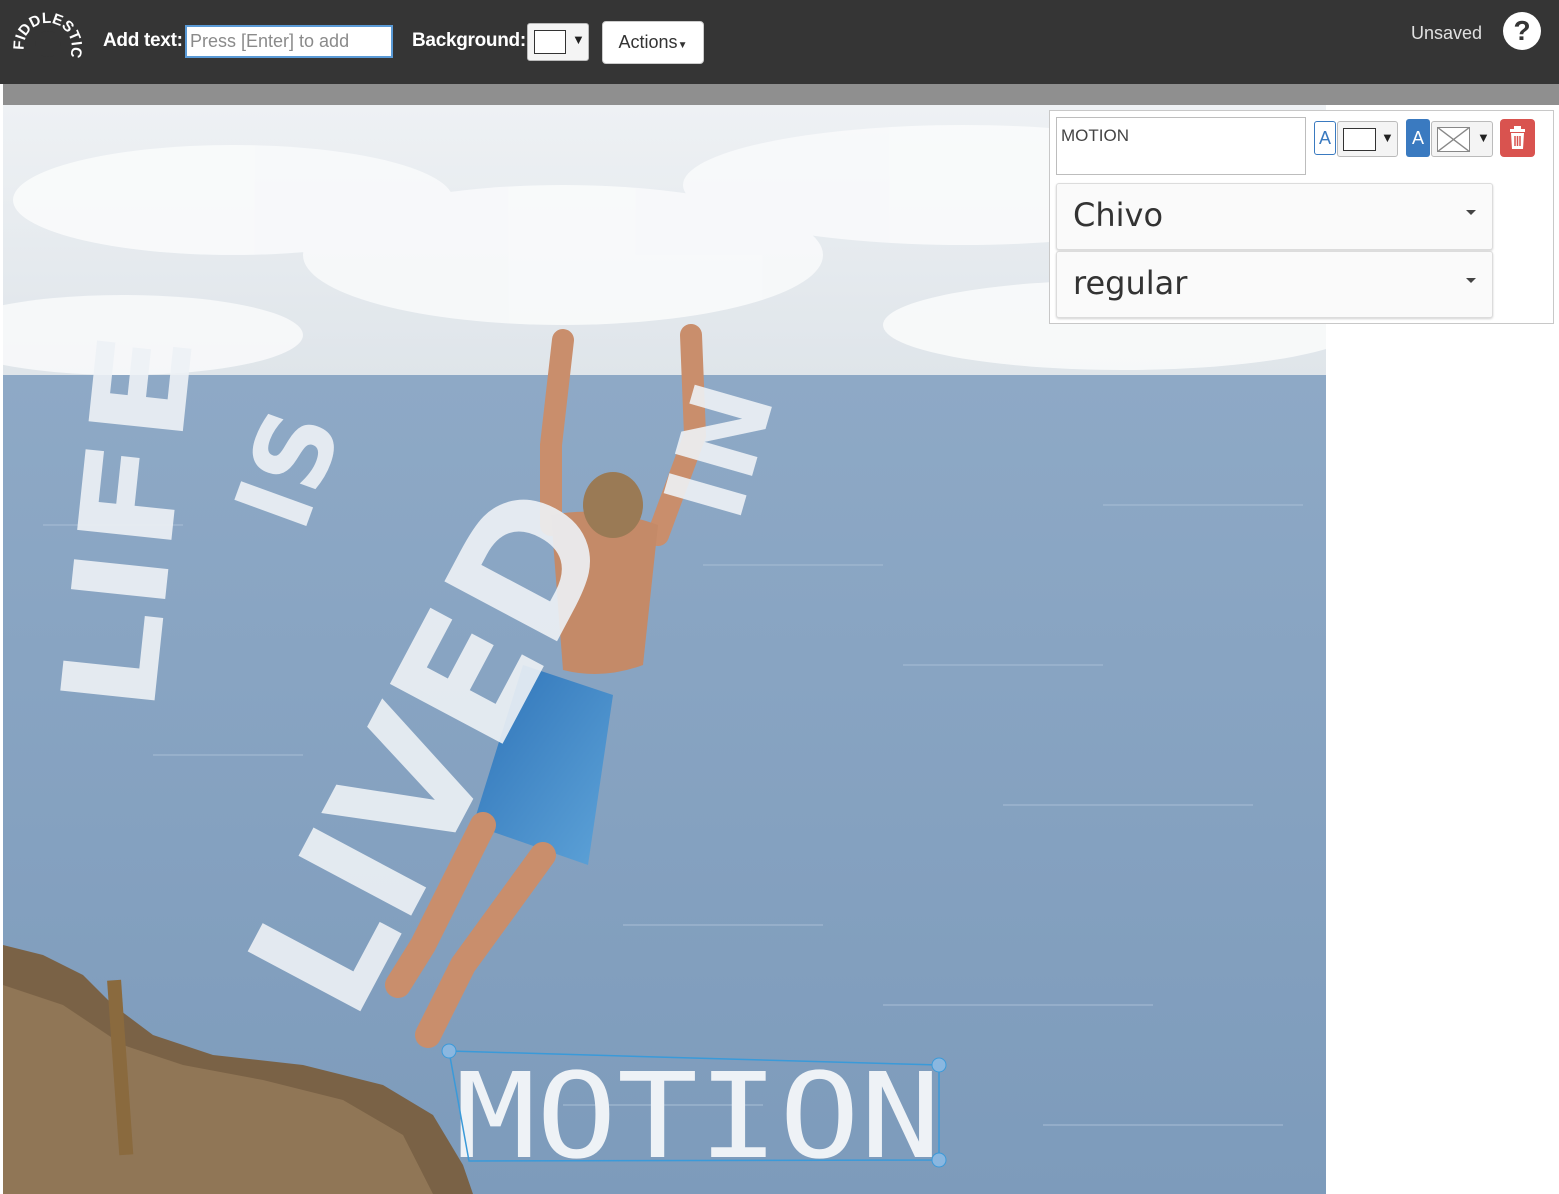 This screenshot has height=1194, width=1559. Describe the element at coordinates (469, 40) in the screenshot. I see `background-label: Background:` at that location.